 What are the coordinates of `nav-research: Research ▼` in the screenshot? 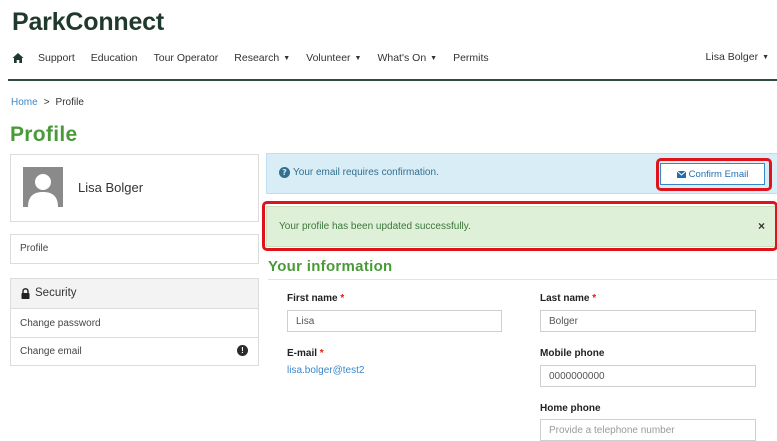 It's located at (262, 58).